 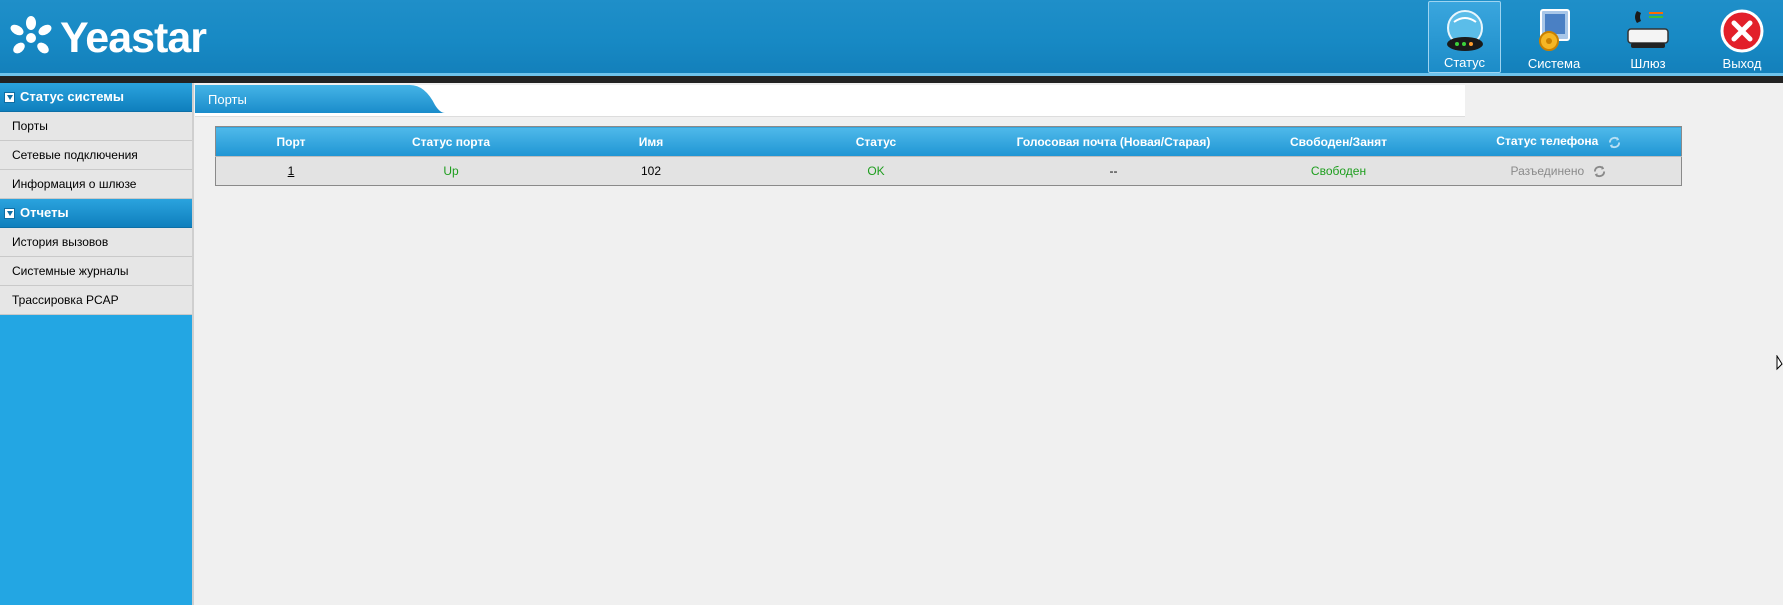 What do you see at coordinates (96, 184) in the screenshot?
I see `sidebar-item-gateway-info: Информация о шлюзе` at bounding box center [96, 184].